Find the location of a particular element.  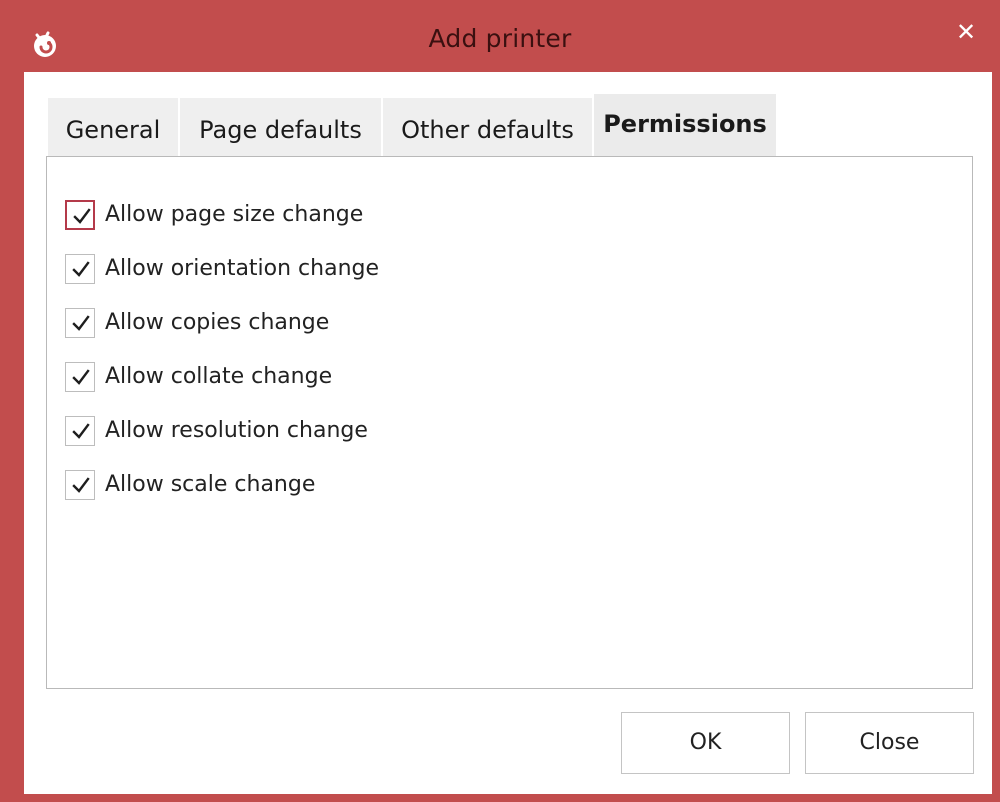

scale-checkbox is located at coordinates (80, 485).